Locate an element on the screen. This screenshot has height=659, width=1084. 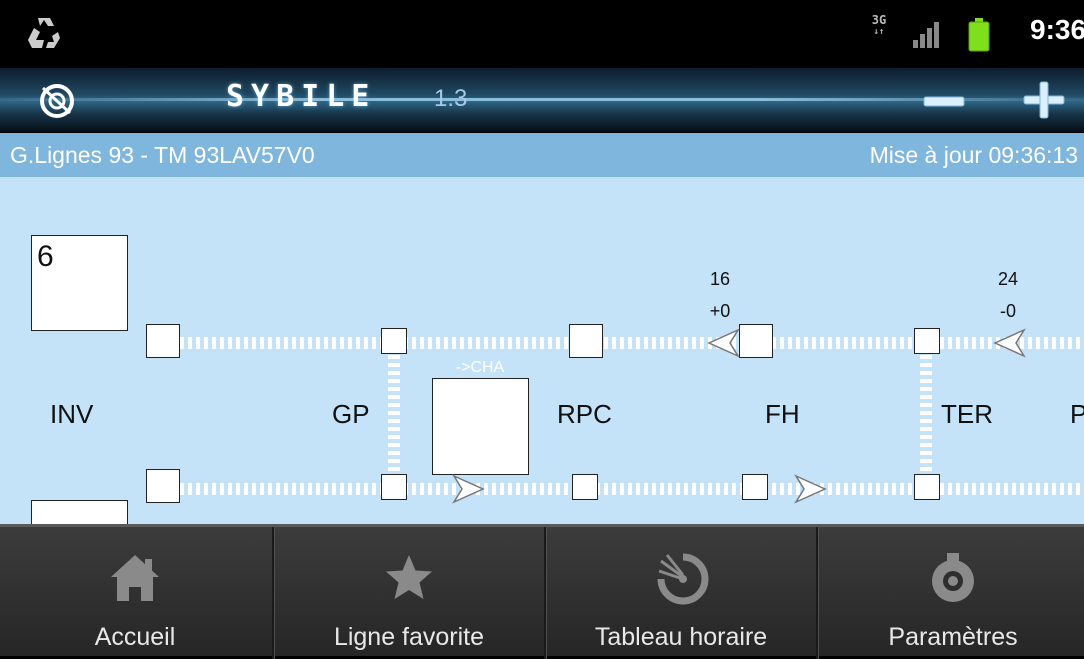
station-name: RPC is located at coordinates (584, 414).